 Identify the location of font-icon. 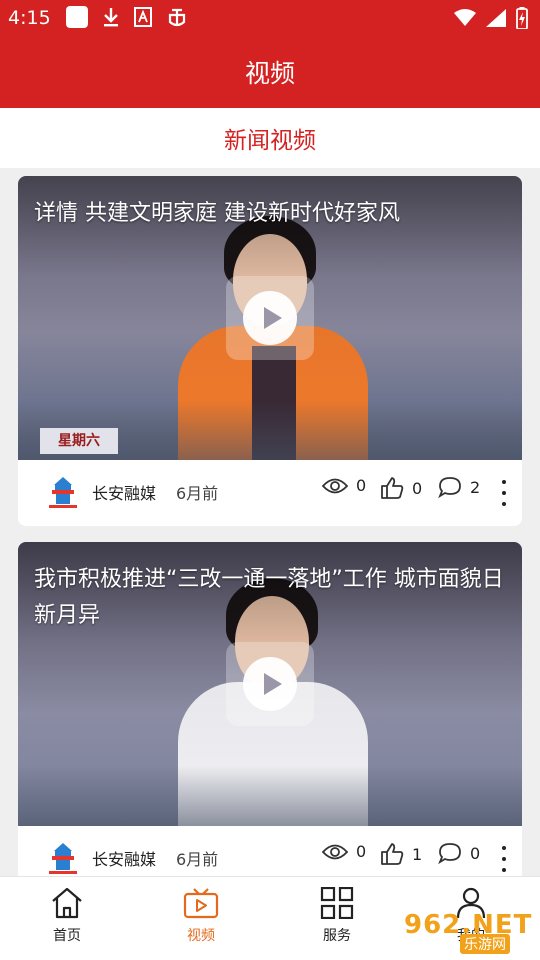
(143, 17).